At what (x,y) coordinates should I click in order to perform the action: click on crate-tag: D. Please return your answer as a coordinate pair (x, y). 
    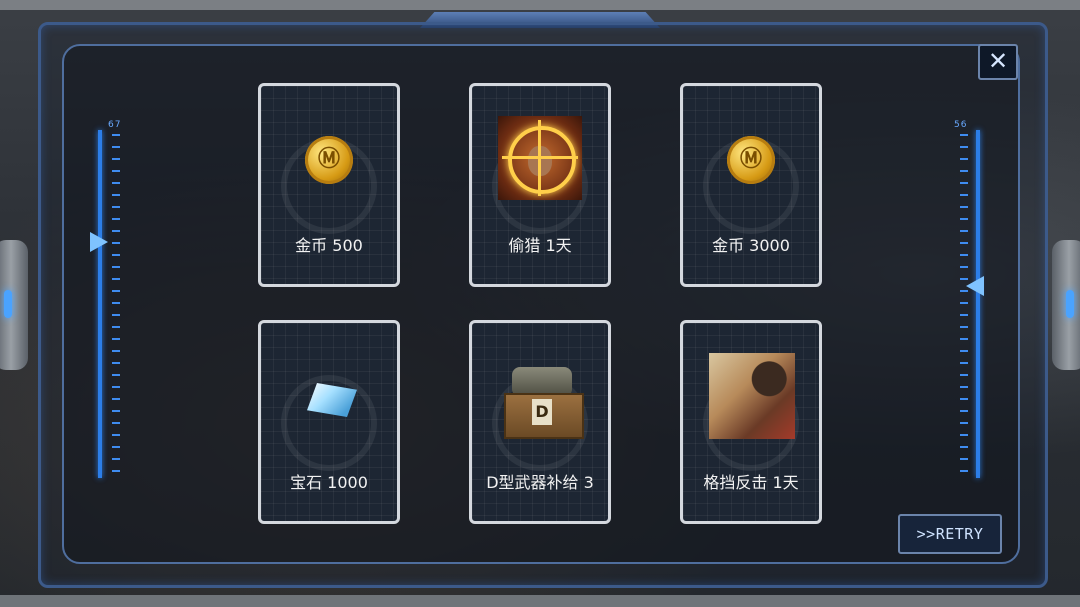
    Looking at the image, I should click on (542, 412).